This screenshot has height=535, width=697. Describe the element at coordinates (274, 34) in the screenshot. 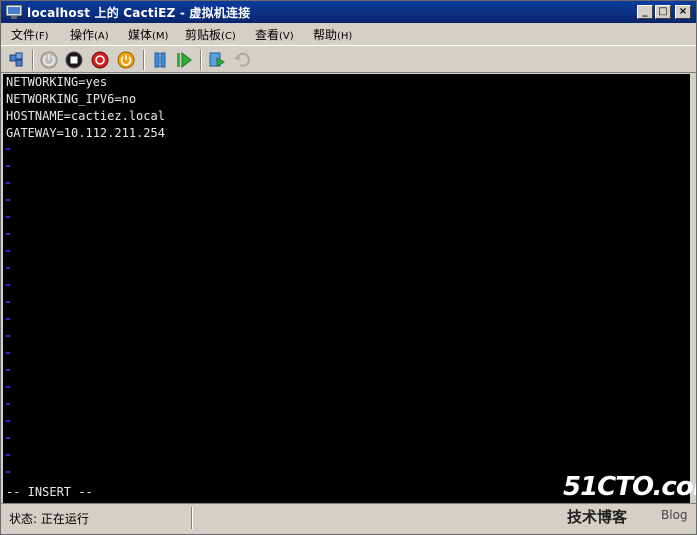

I see `menu-view: 查看(V)` at that location.